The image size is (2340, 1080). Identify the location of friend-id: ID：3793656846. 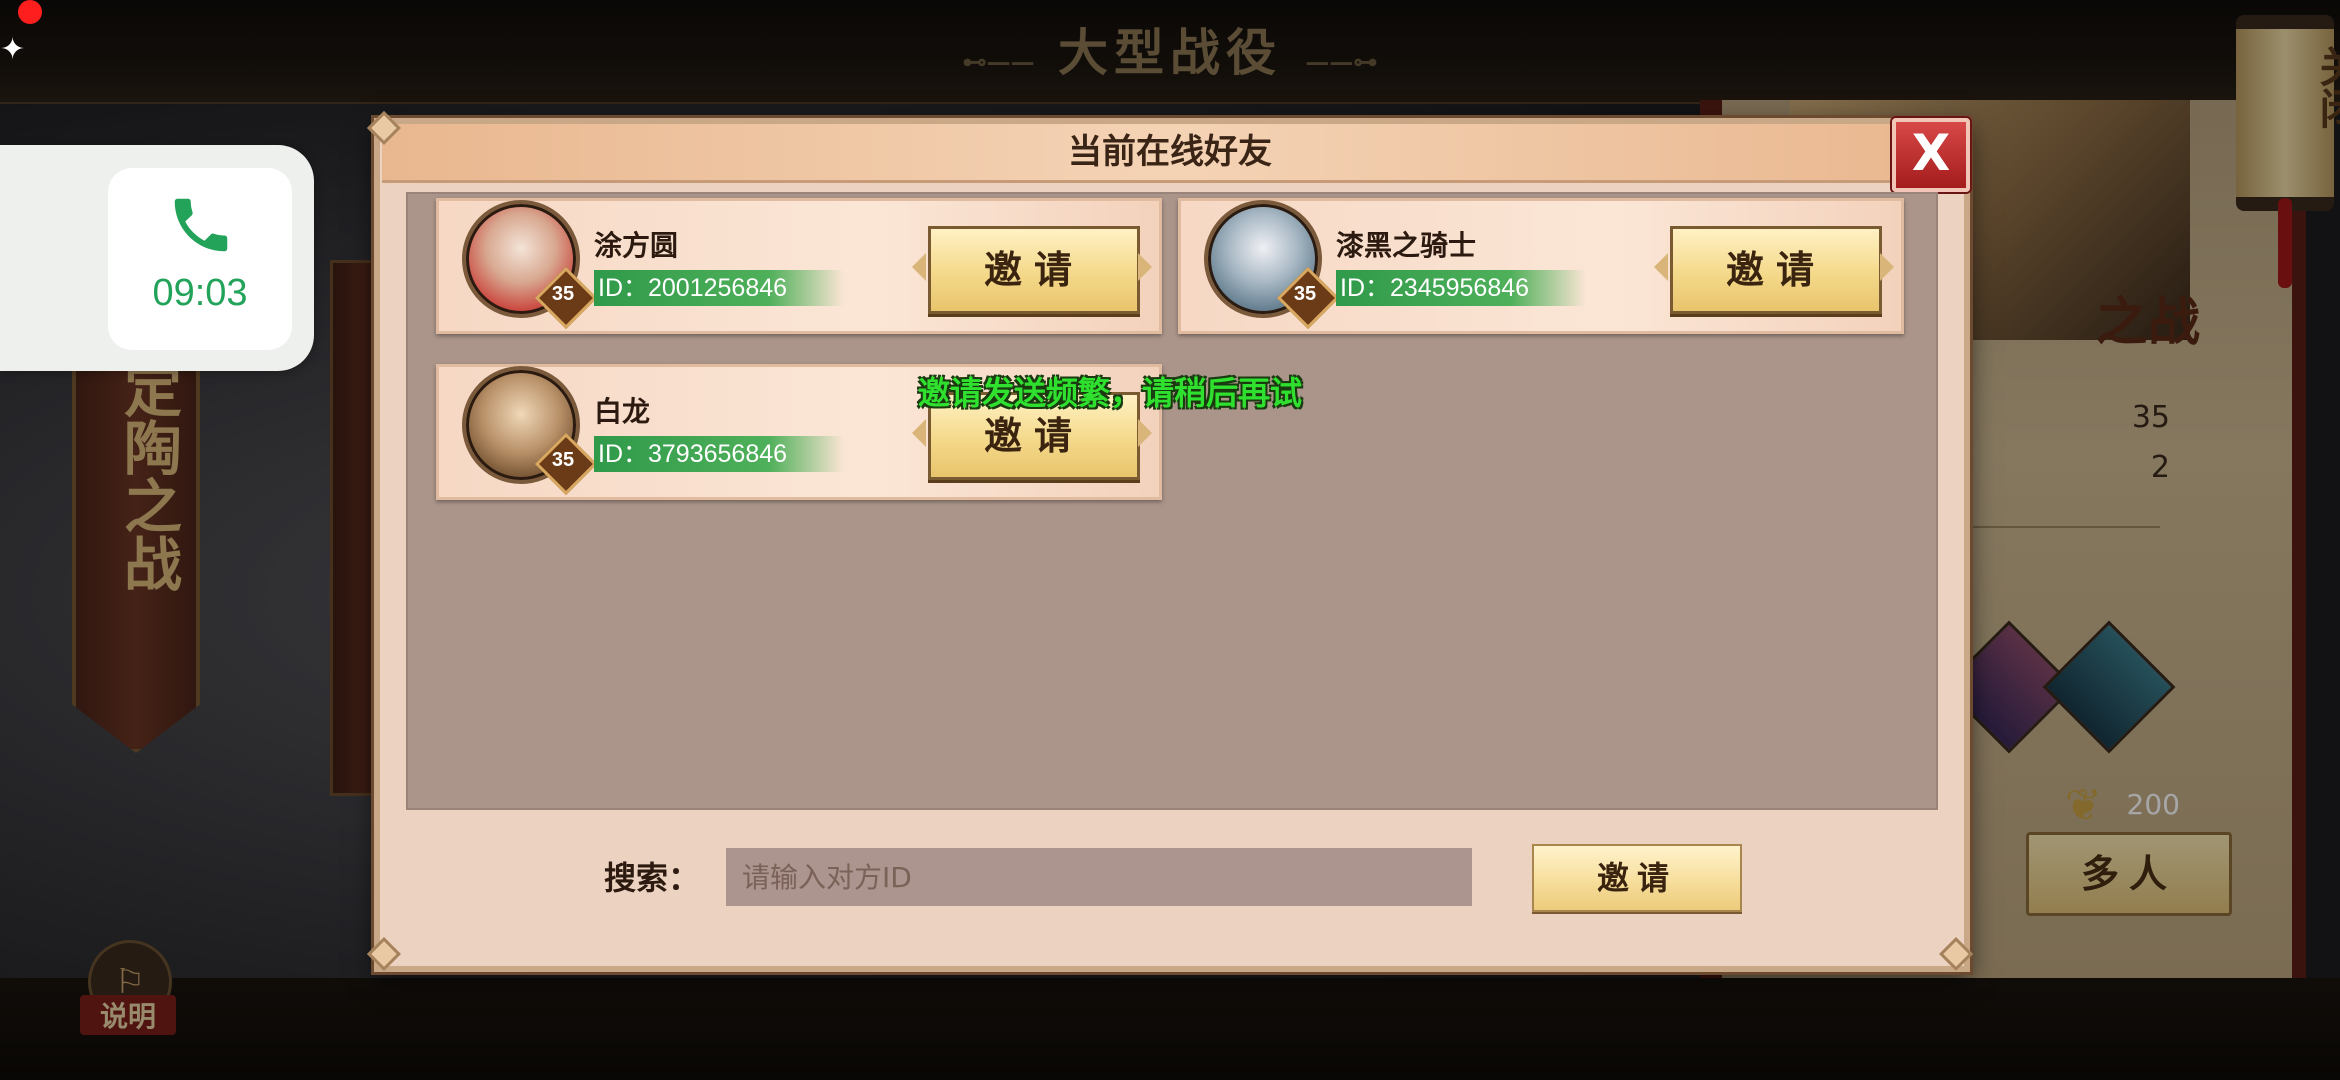
(693, 454).